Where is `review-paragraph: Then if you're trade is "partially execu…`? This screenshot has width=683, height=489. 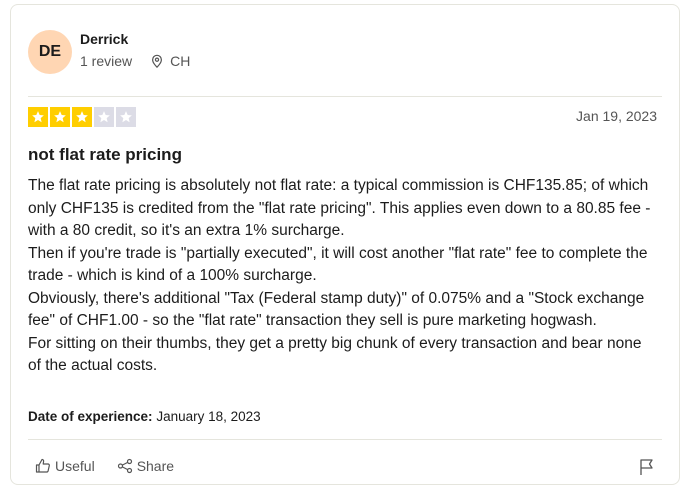 review-paragraph: Then if you're trade is "partially execu… is located at coordinates (338, 264).